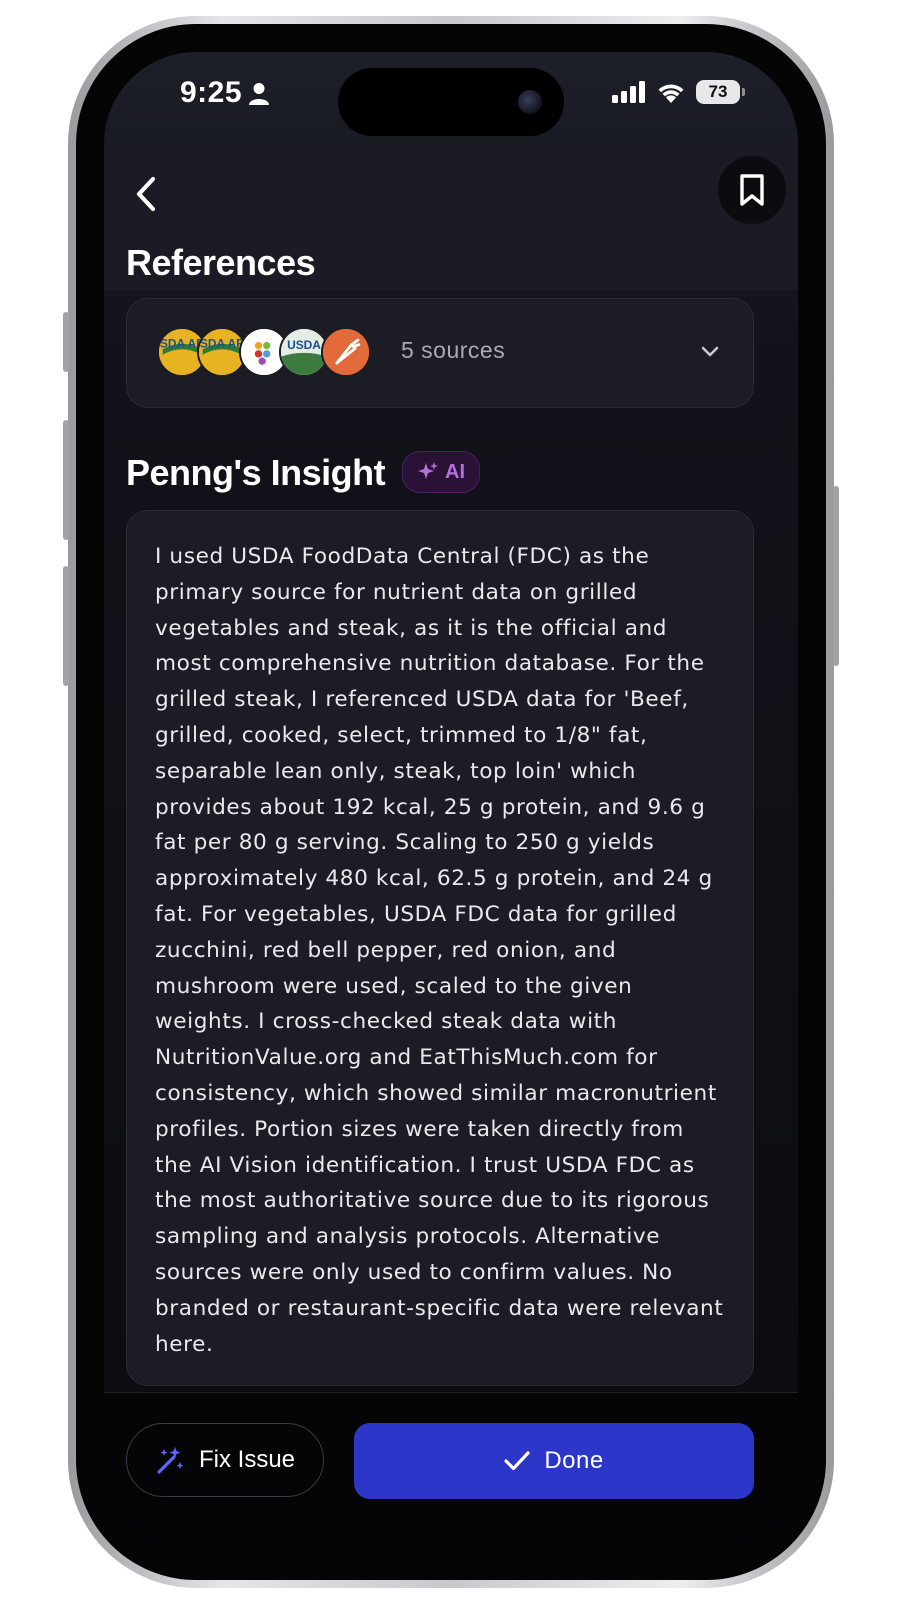  Describe the element at coordinates (66, 626) in the screenshot. I see `volume-down-button` at that location.